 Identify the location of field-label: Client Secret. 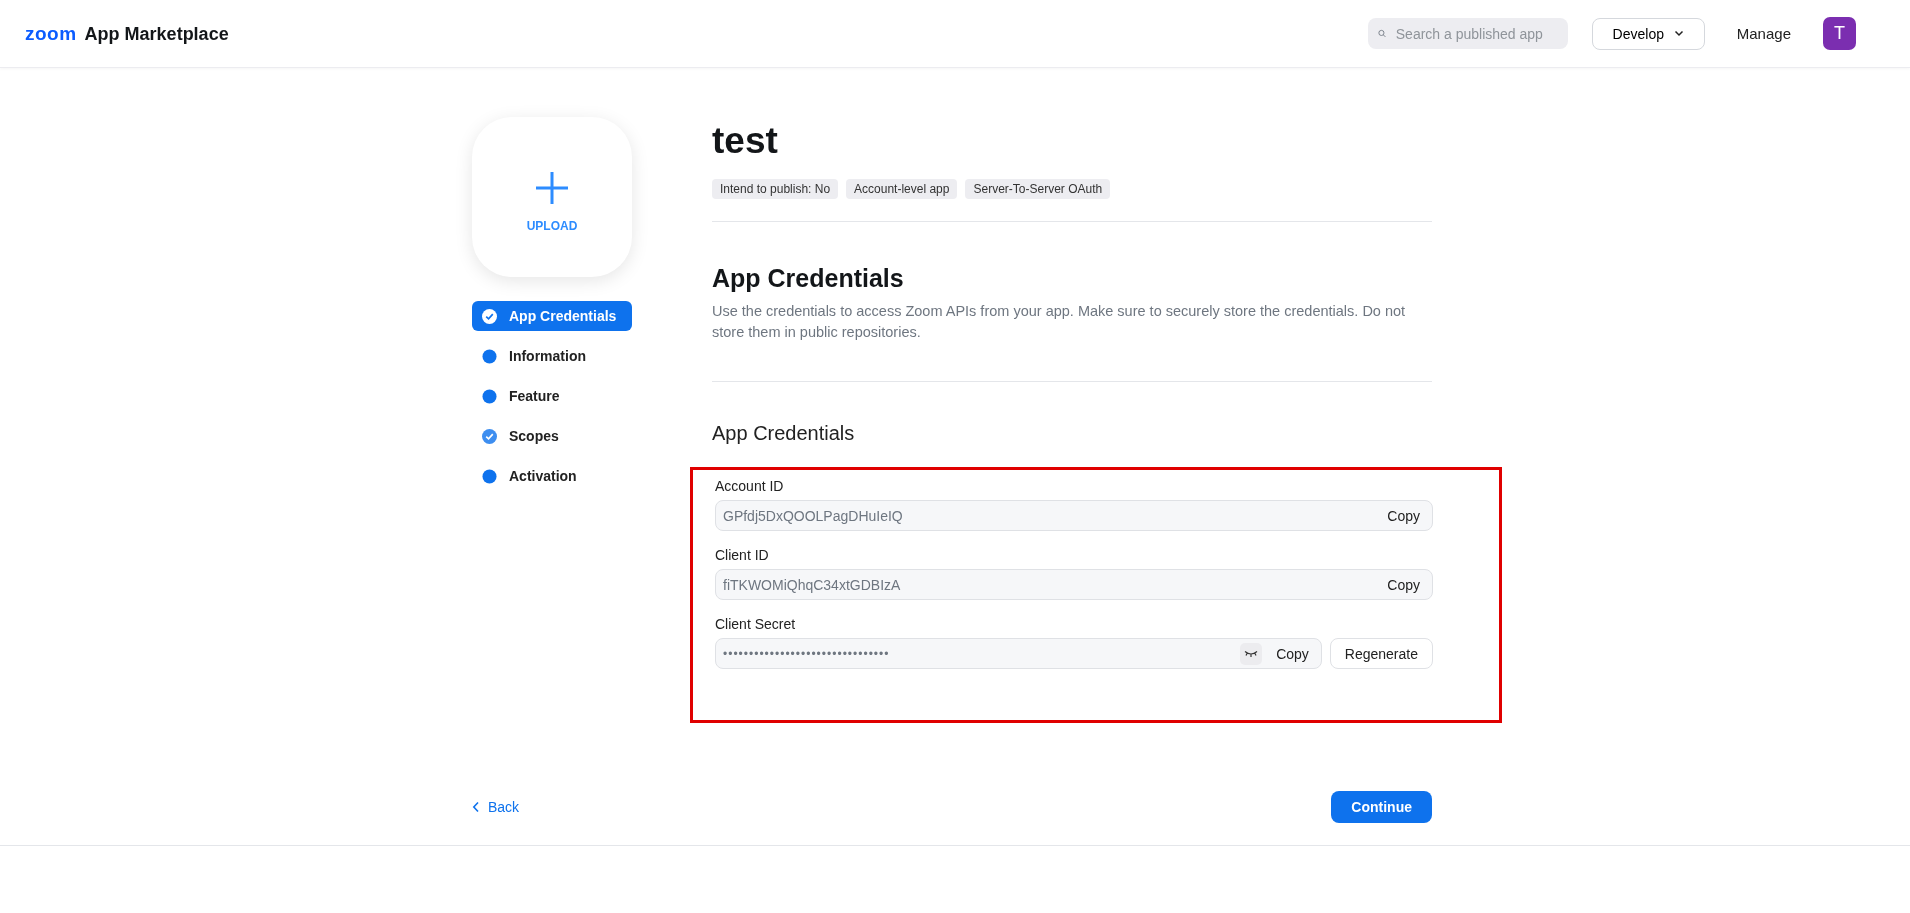
(756, 624).